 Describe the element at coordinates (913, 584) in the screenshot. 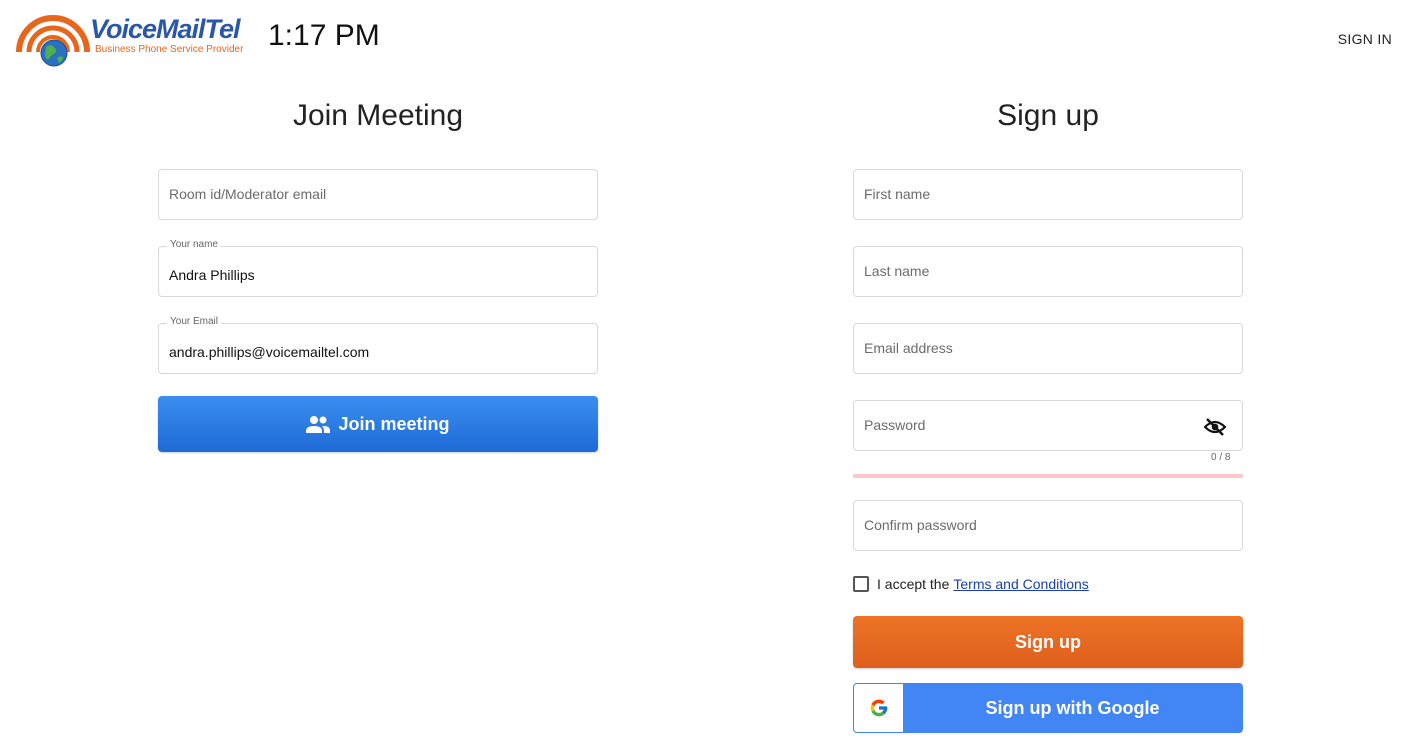

I see `terms-prefix-text: I accept the` at that location.